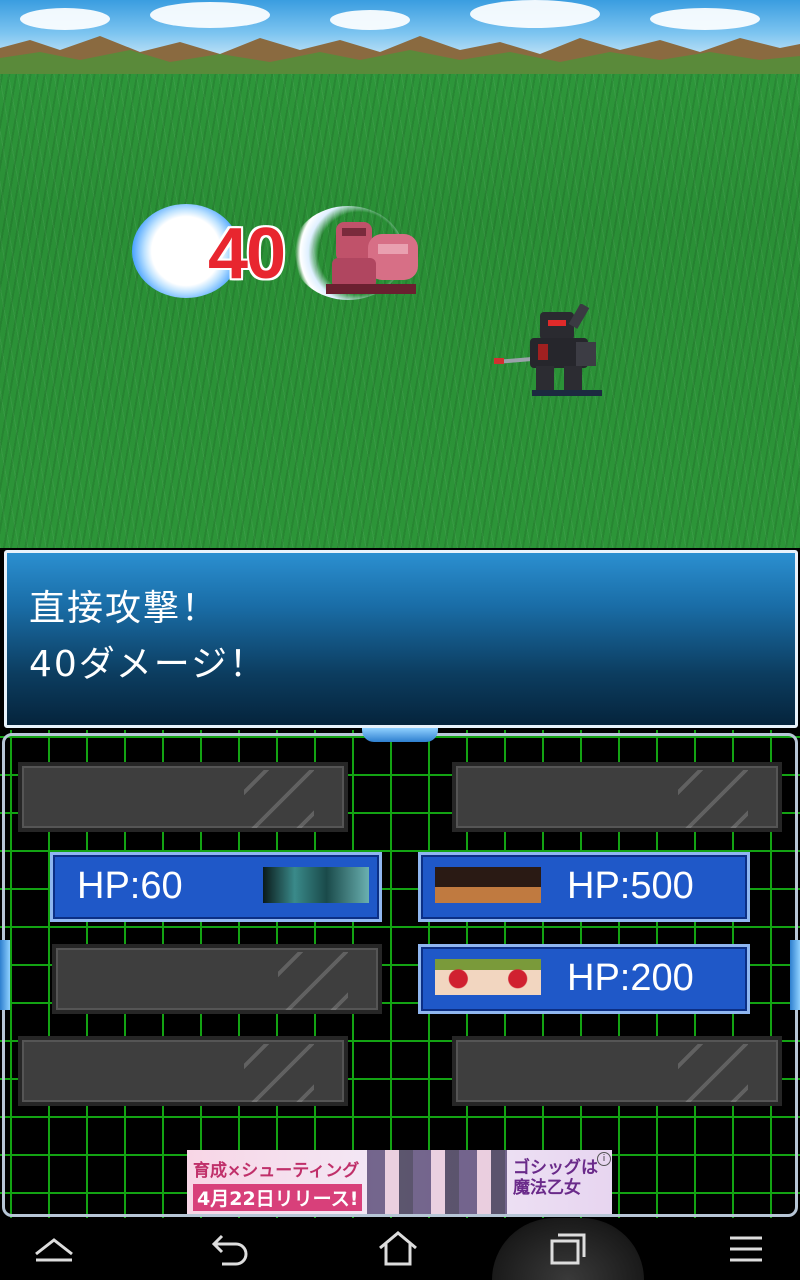  Describe the element at coordinates (130, 886) in the screenshot. I see `left-unit-hp: HP:60` at that location.